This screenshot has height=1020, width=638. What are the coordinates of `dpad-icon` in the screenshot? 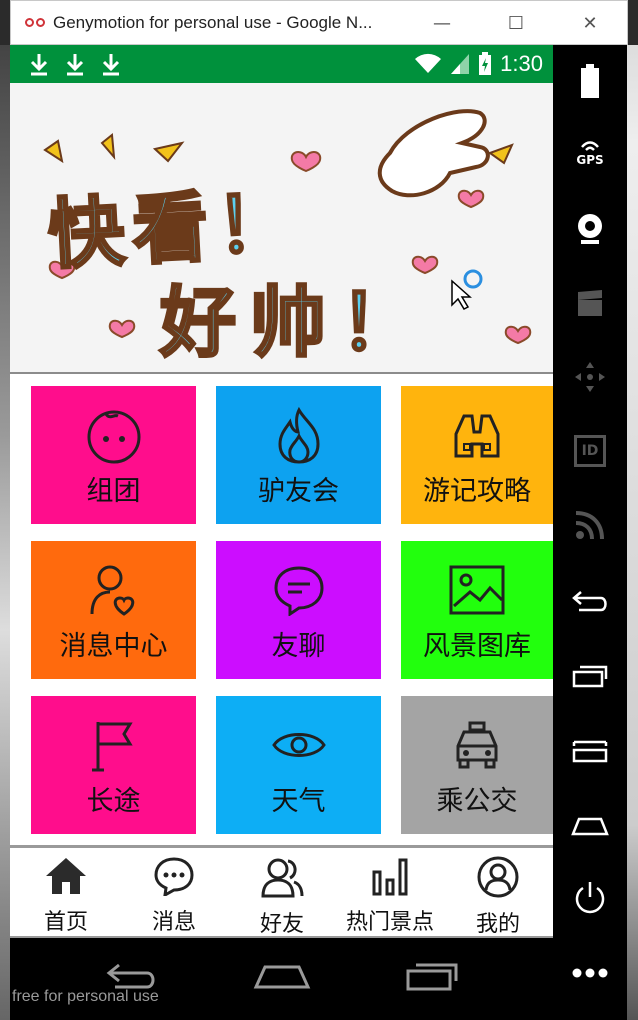 It's located at (590, 377).